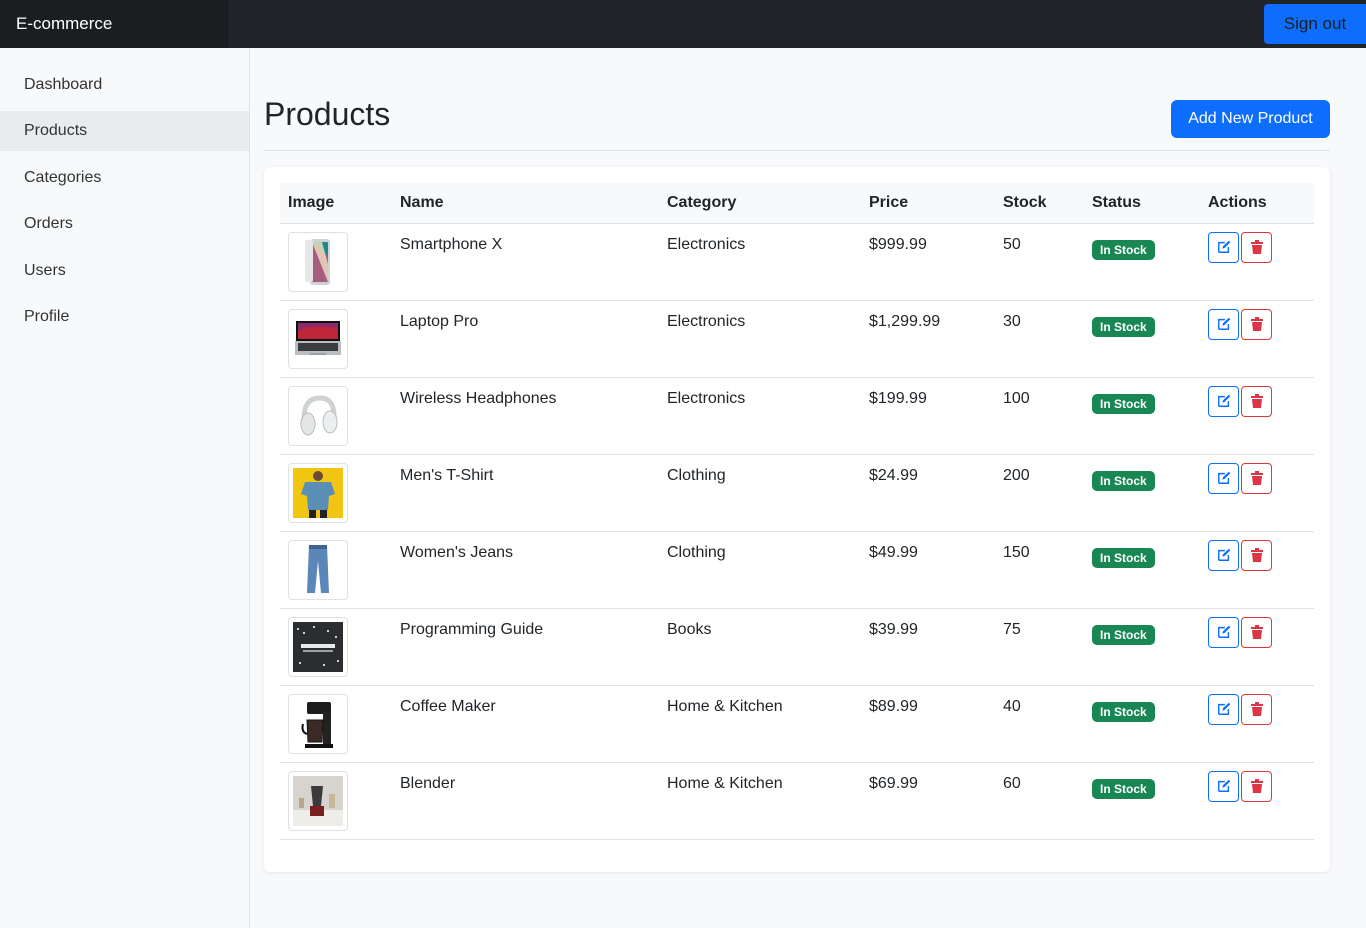 This screenshot has height=928, width=1366. What do you see at coordinates (318, 415) in the screenshot?
I see `headphones-image` at bounding box center [318, 415].